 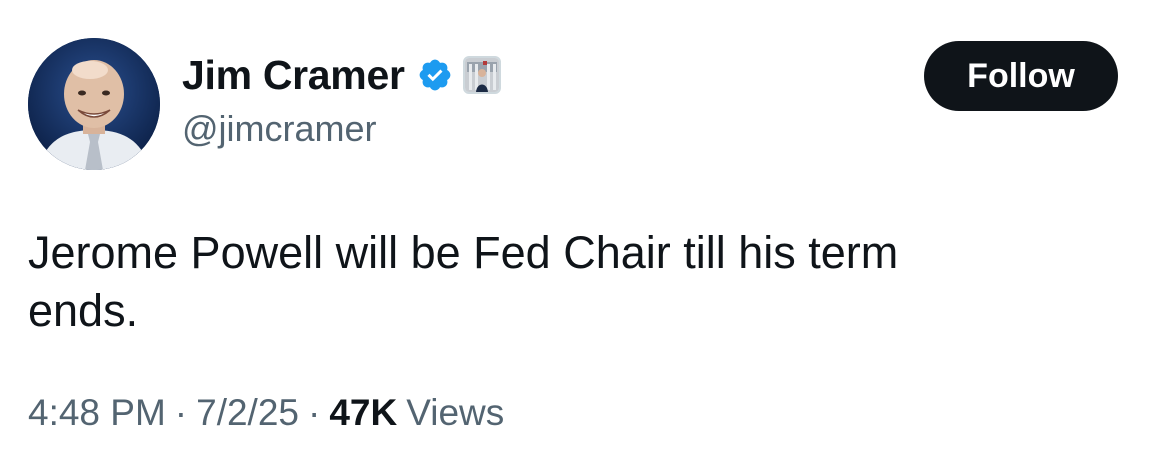 What do you see at coordinates (435, 75) in the screenshot?
I see `verified-badge-icon` at bounding box center [435, 75].